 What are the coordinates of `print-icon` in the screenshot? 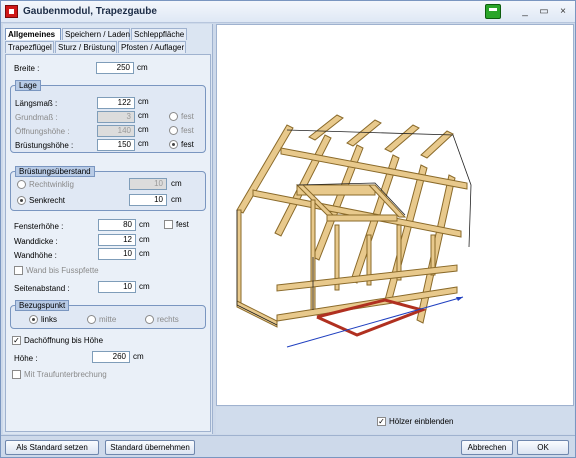 It's located at (493, 11).